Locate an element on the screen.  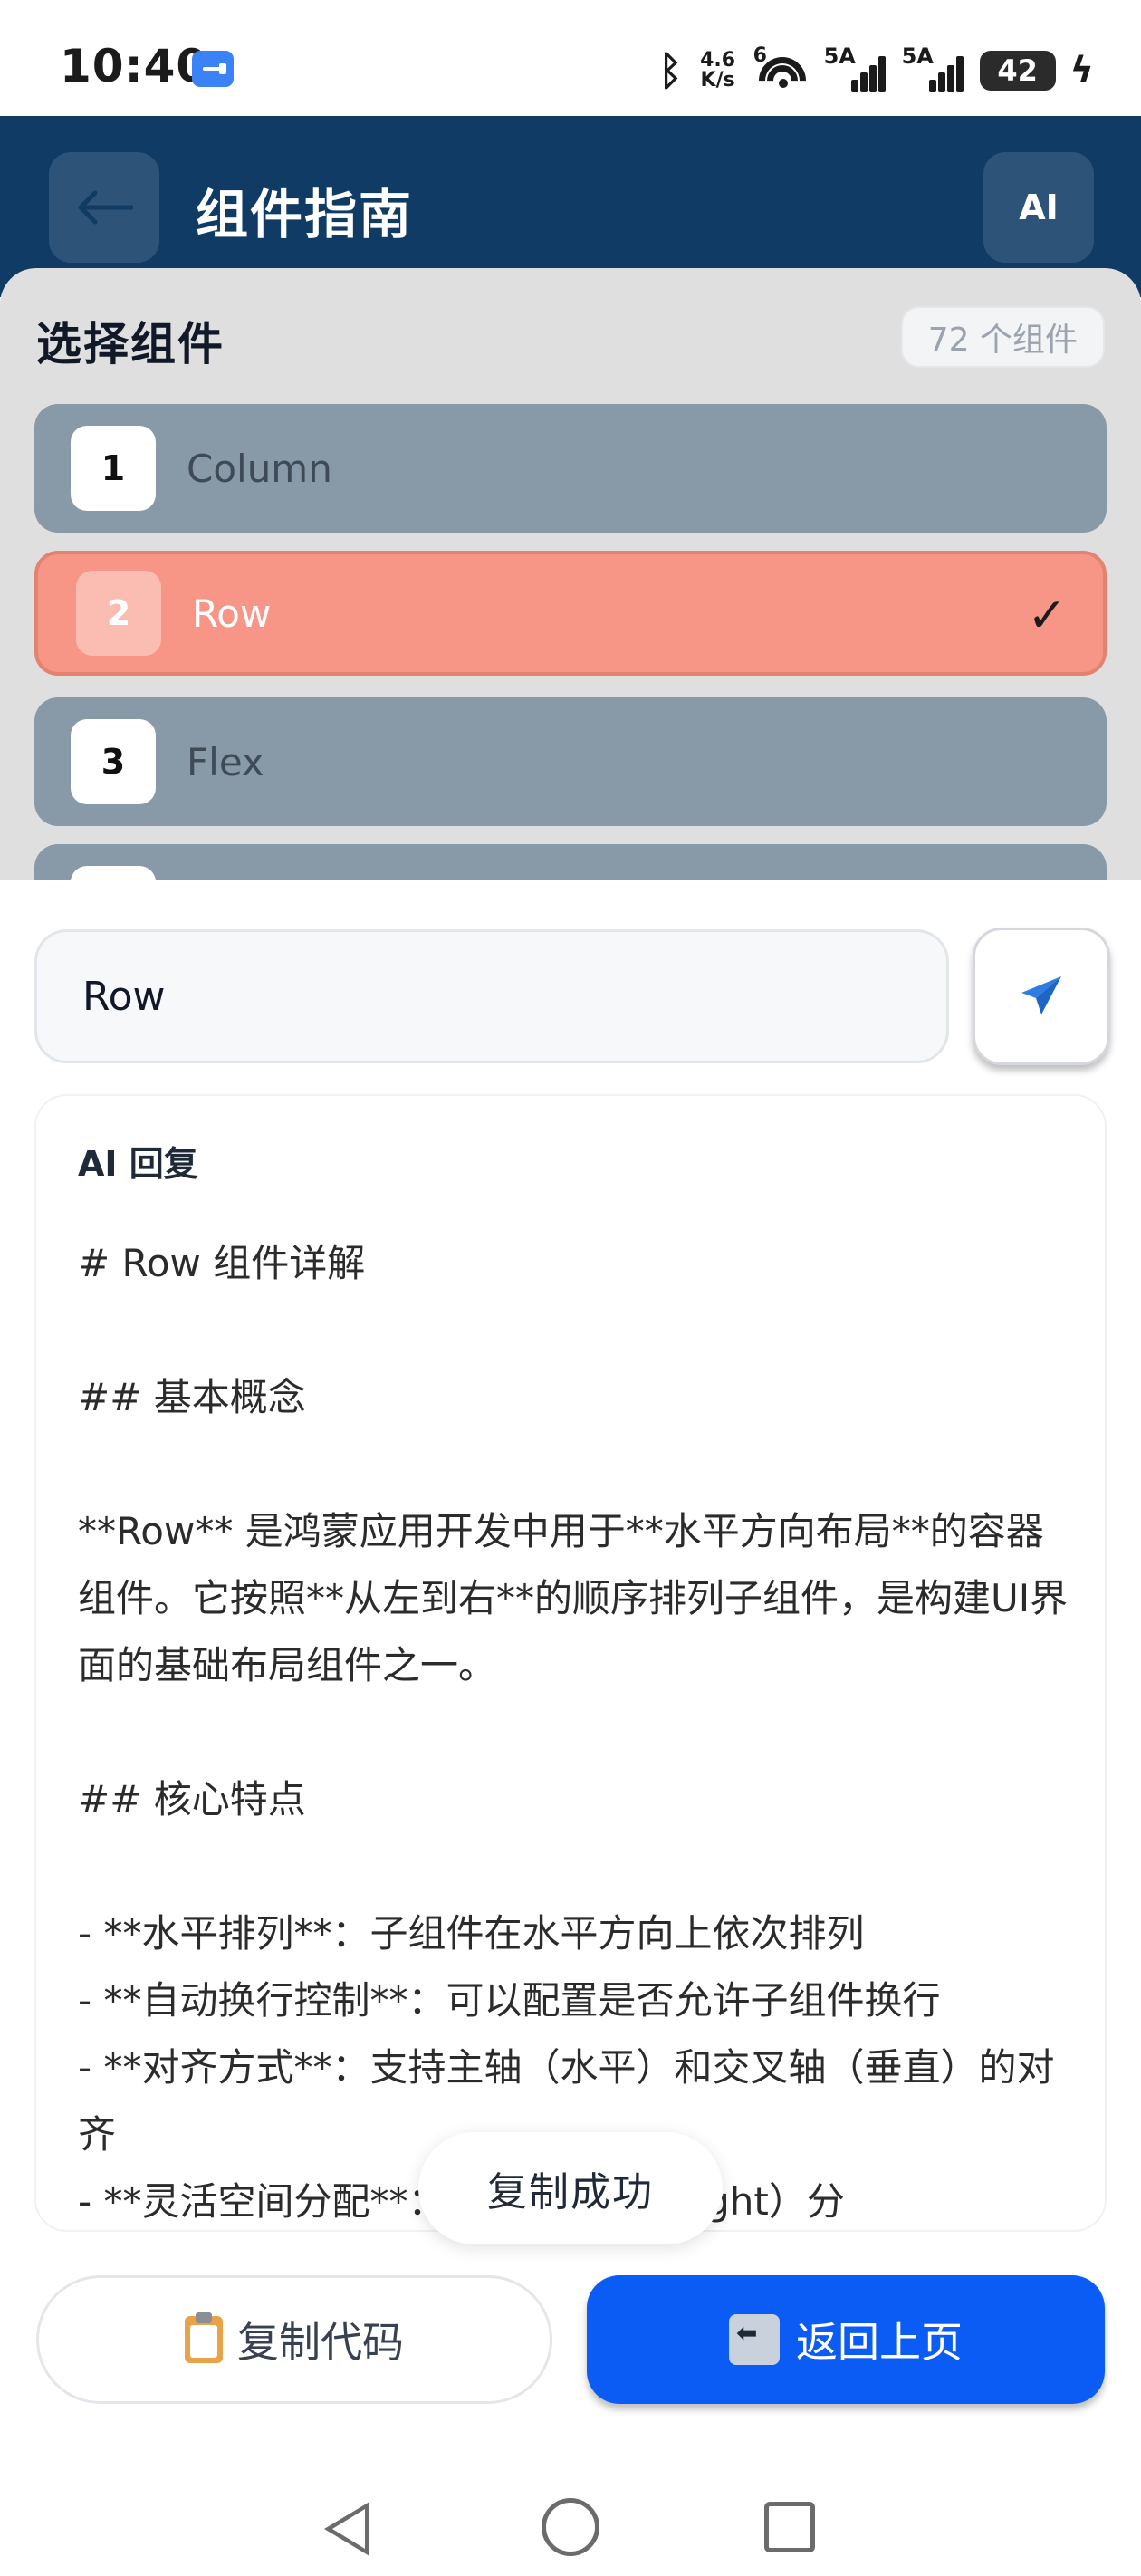
signal-icon-2: 5A is located at coordinates (933, 67).